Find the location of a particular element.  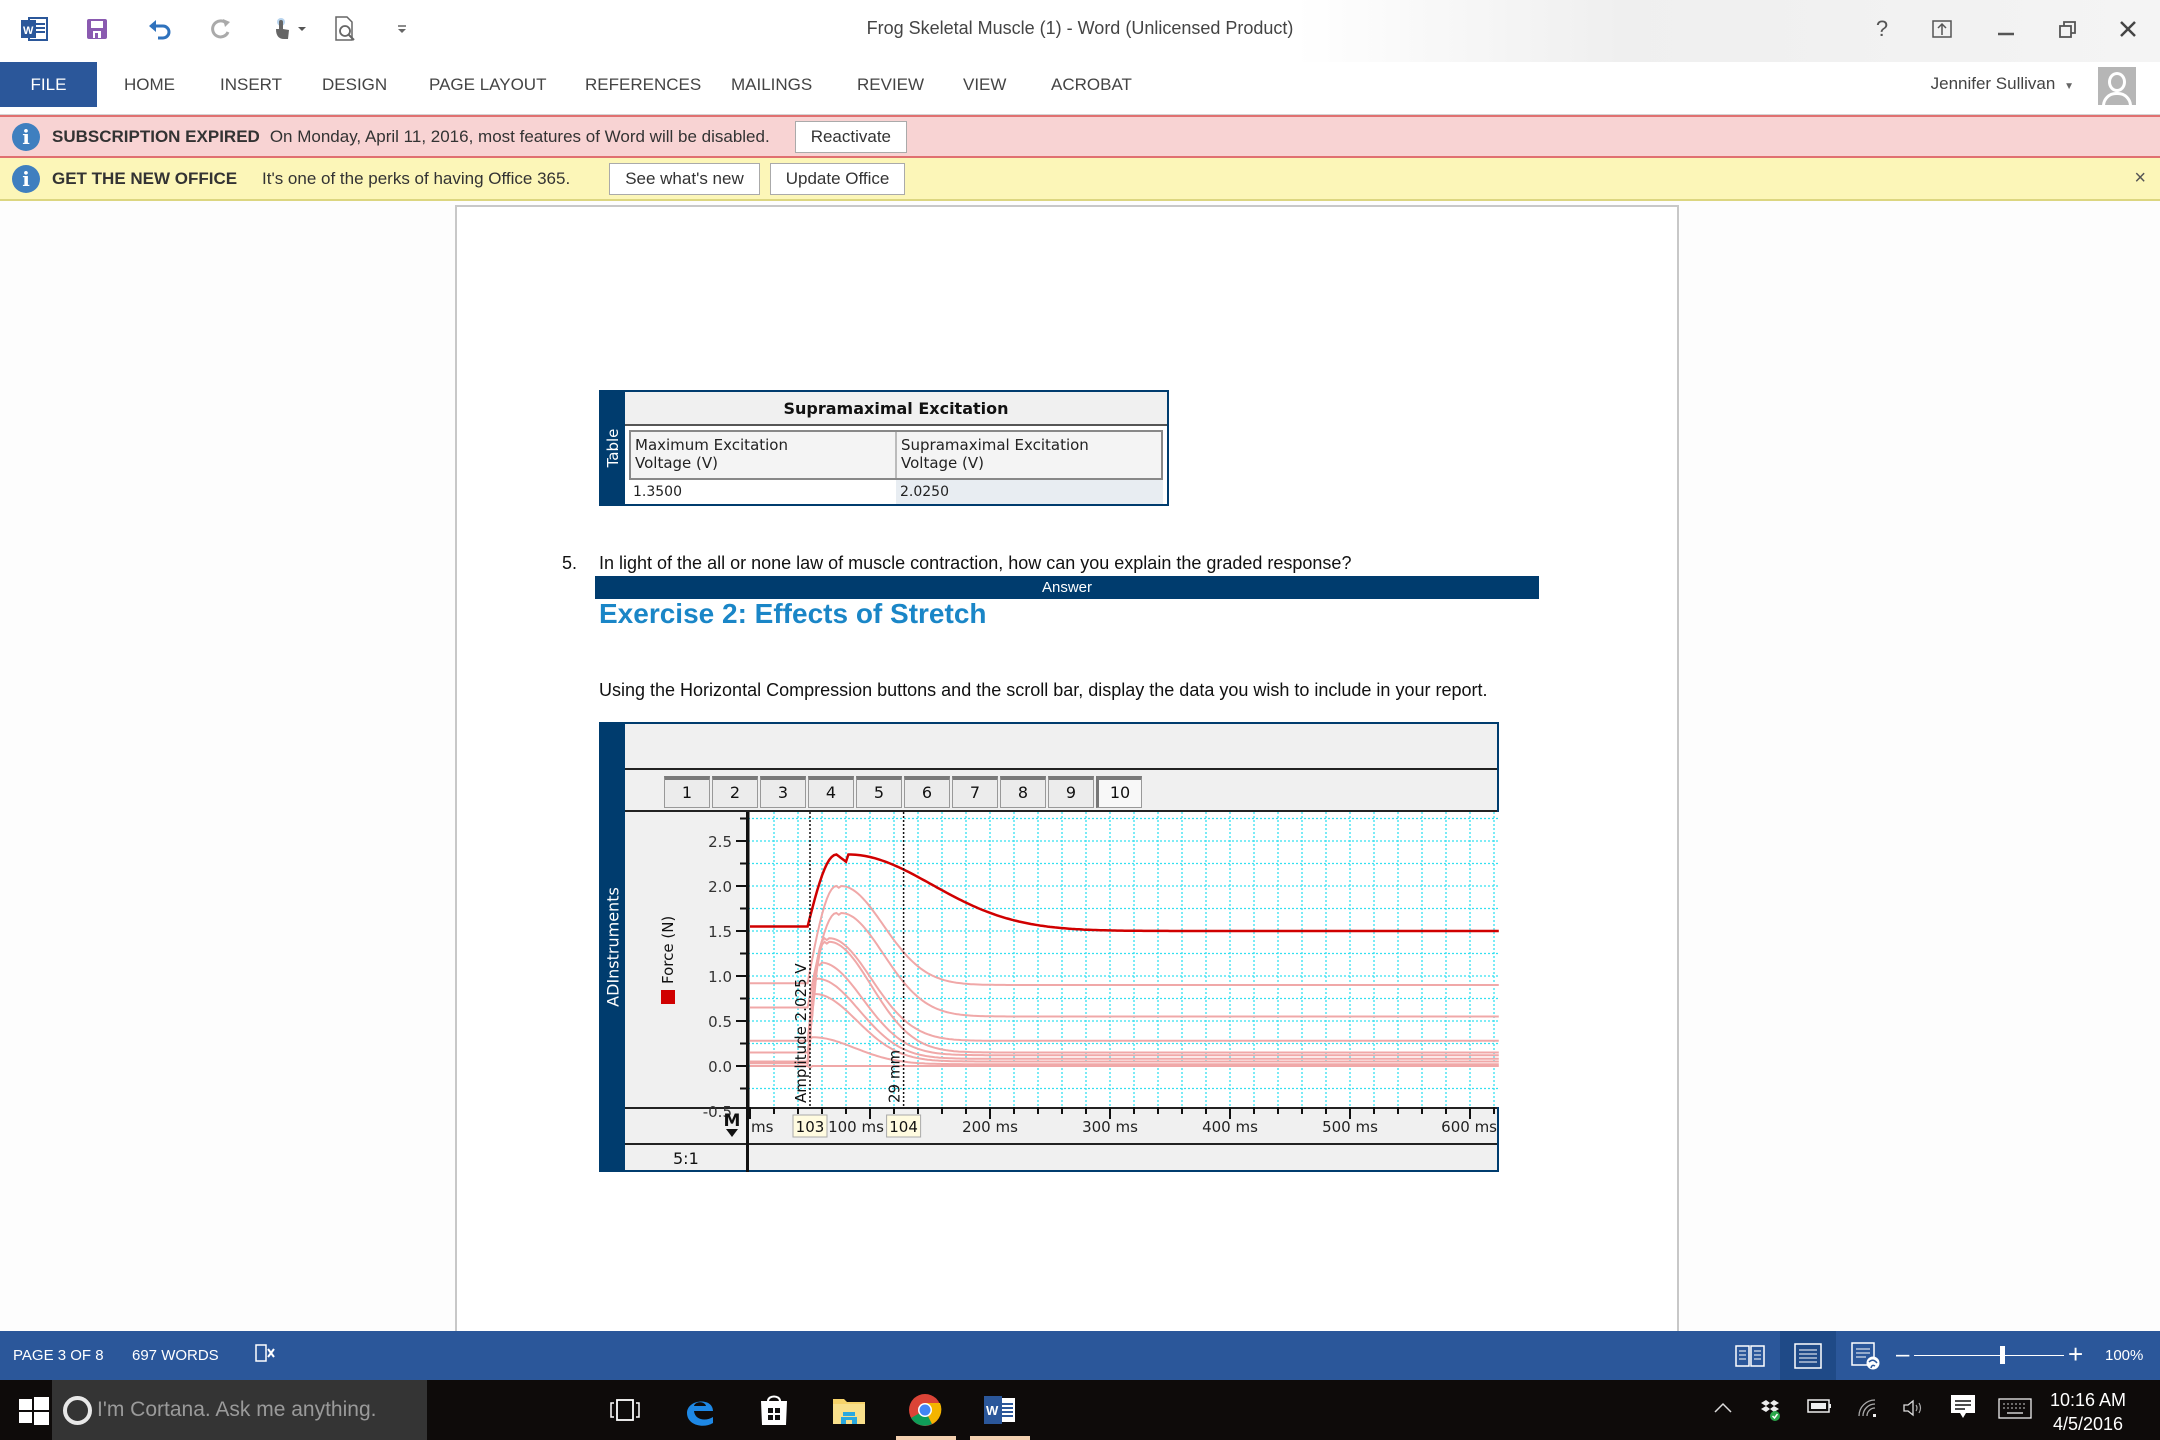

action-center-icon is located at coordinates (1963, 1409).